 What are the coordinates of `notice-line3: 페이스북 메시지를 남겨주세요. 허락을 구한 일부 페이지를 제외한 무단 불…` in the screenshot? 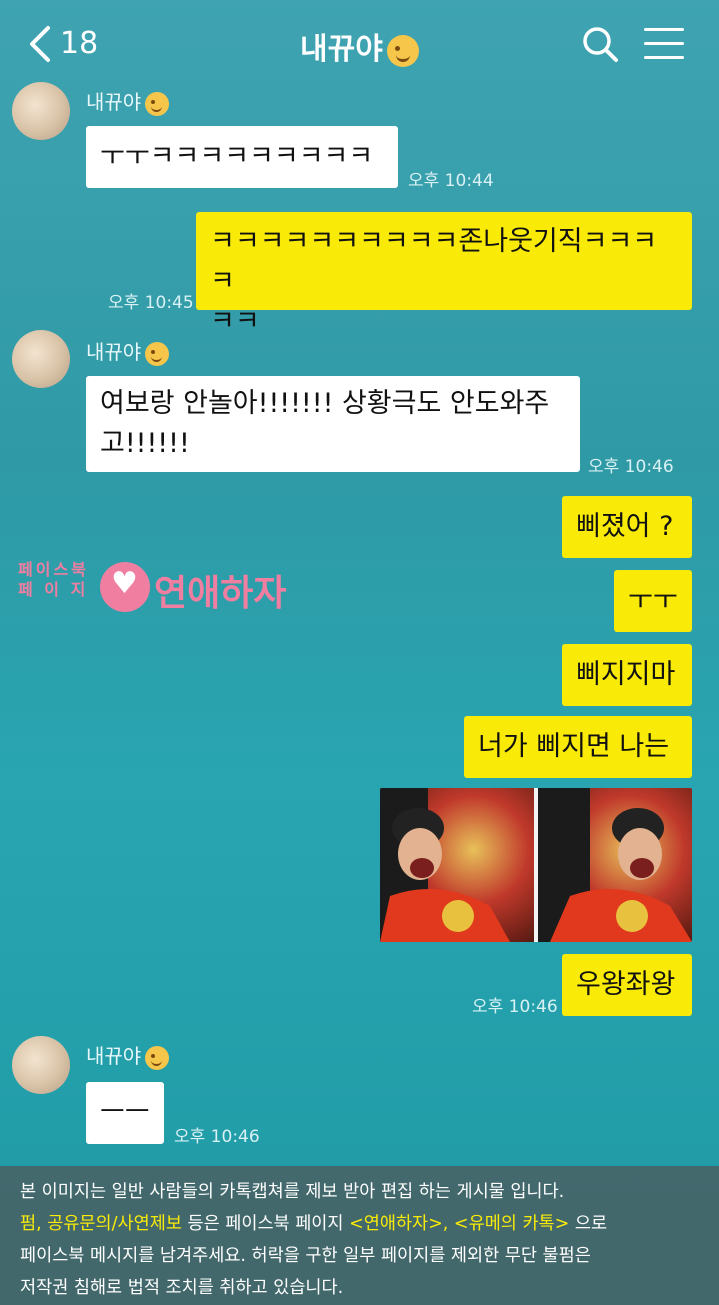 It's located at (305, 1256).